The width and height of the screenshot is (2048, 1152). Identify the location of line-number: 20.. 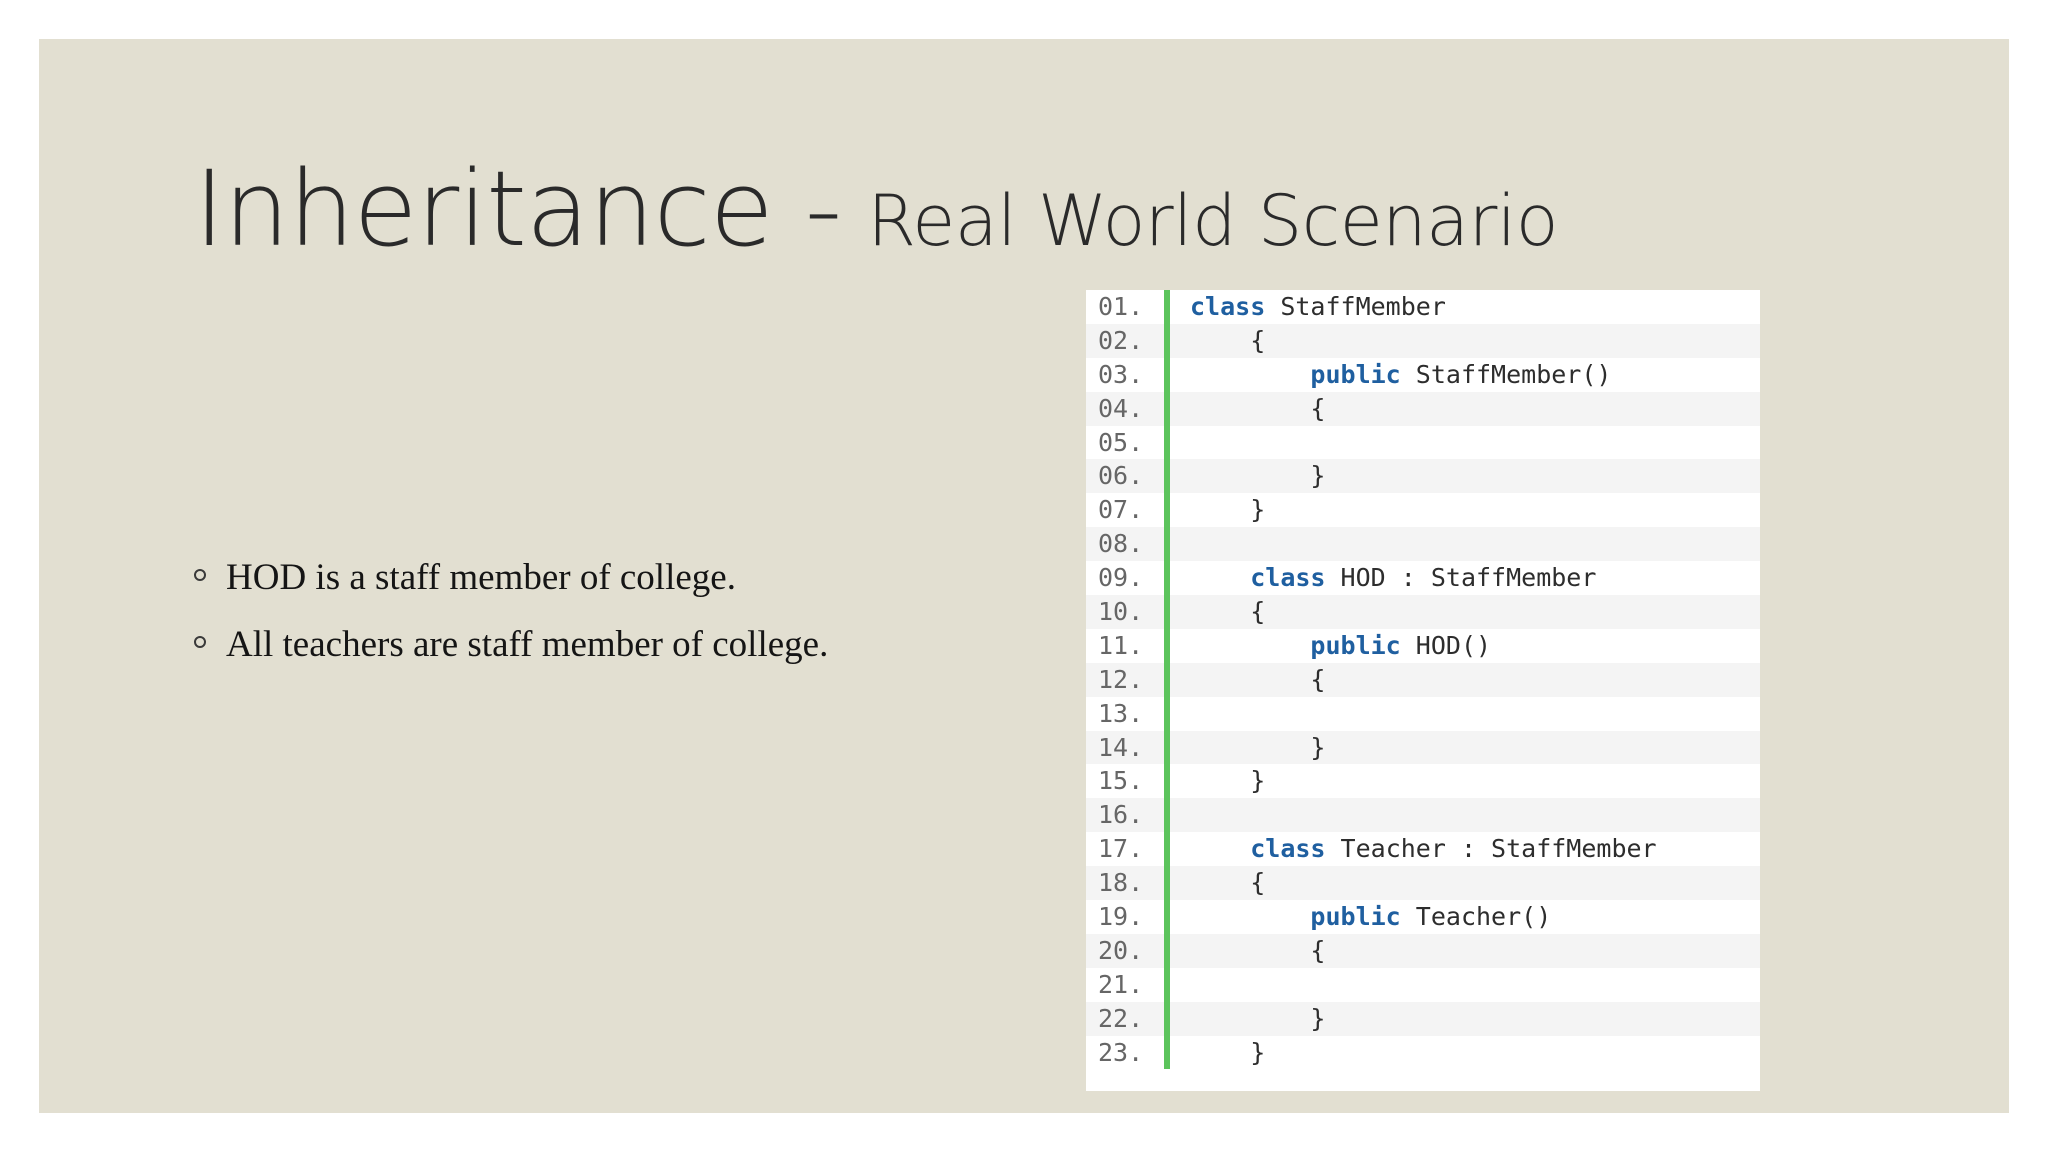
(1121, 950).